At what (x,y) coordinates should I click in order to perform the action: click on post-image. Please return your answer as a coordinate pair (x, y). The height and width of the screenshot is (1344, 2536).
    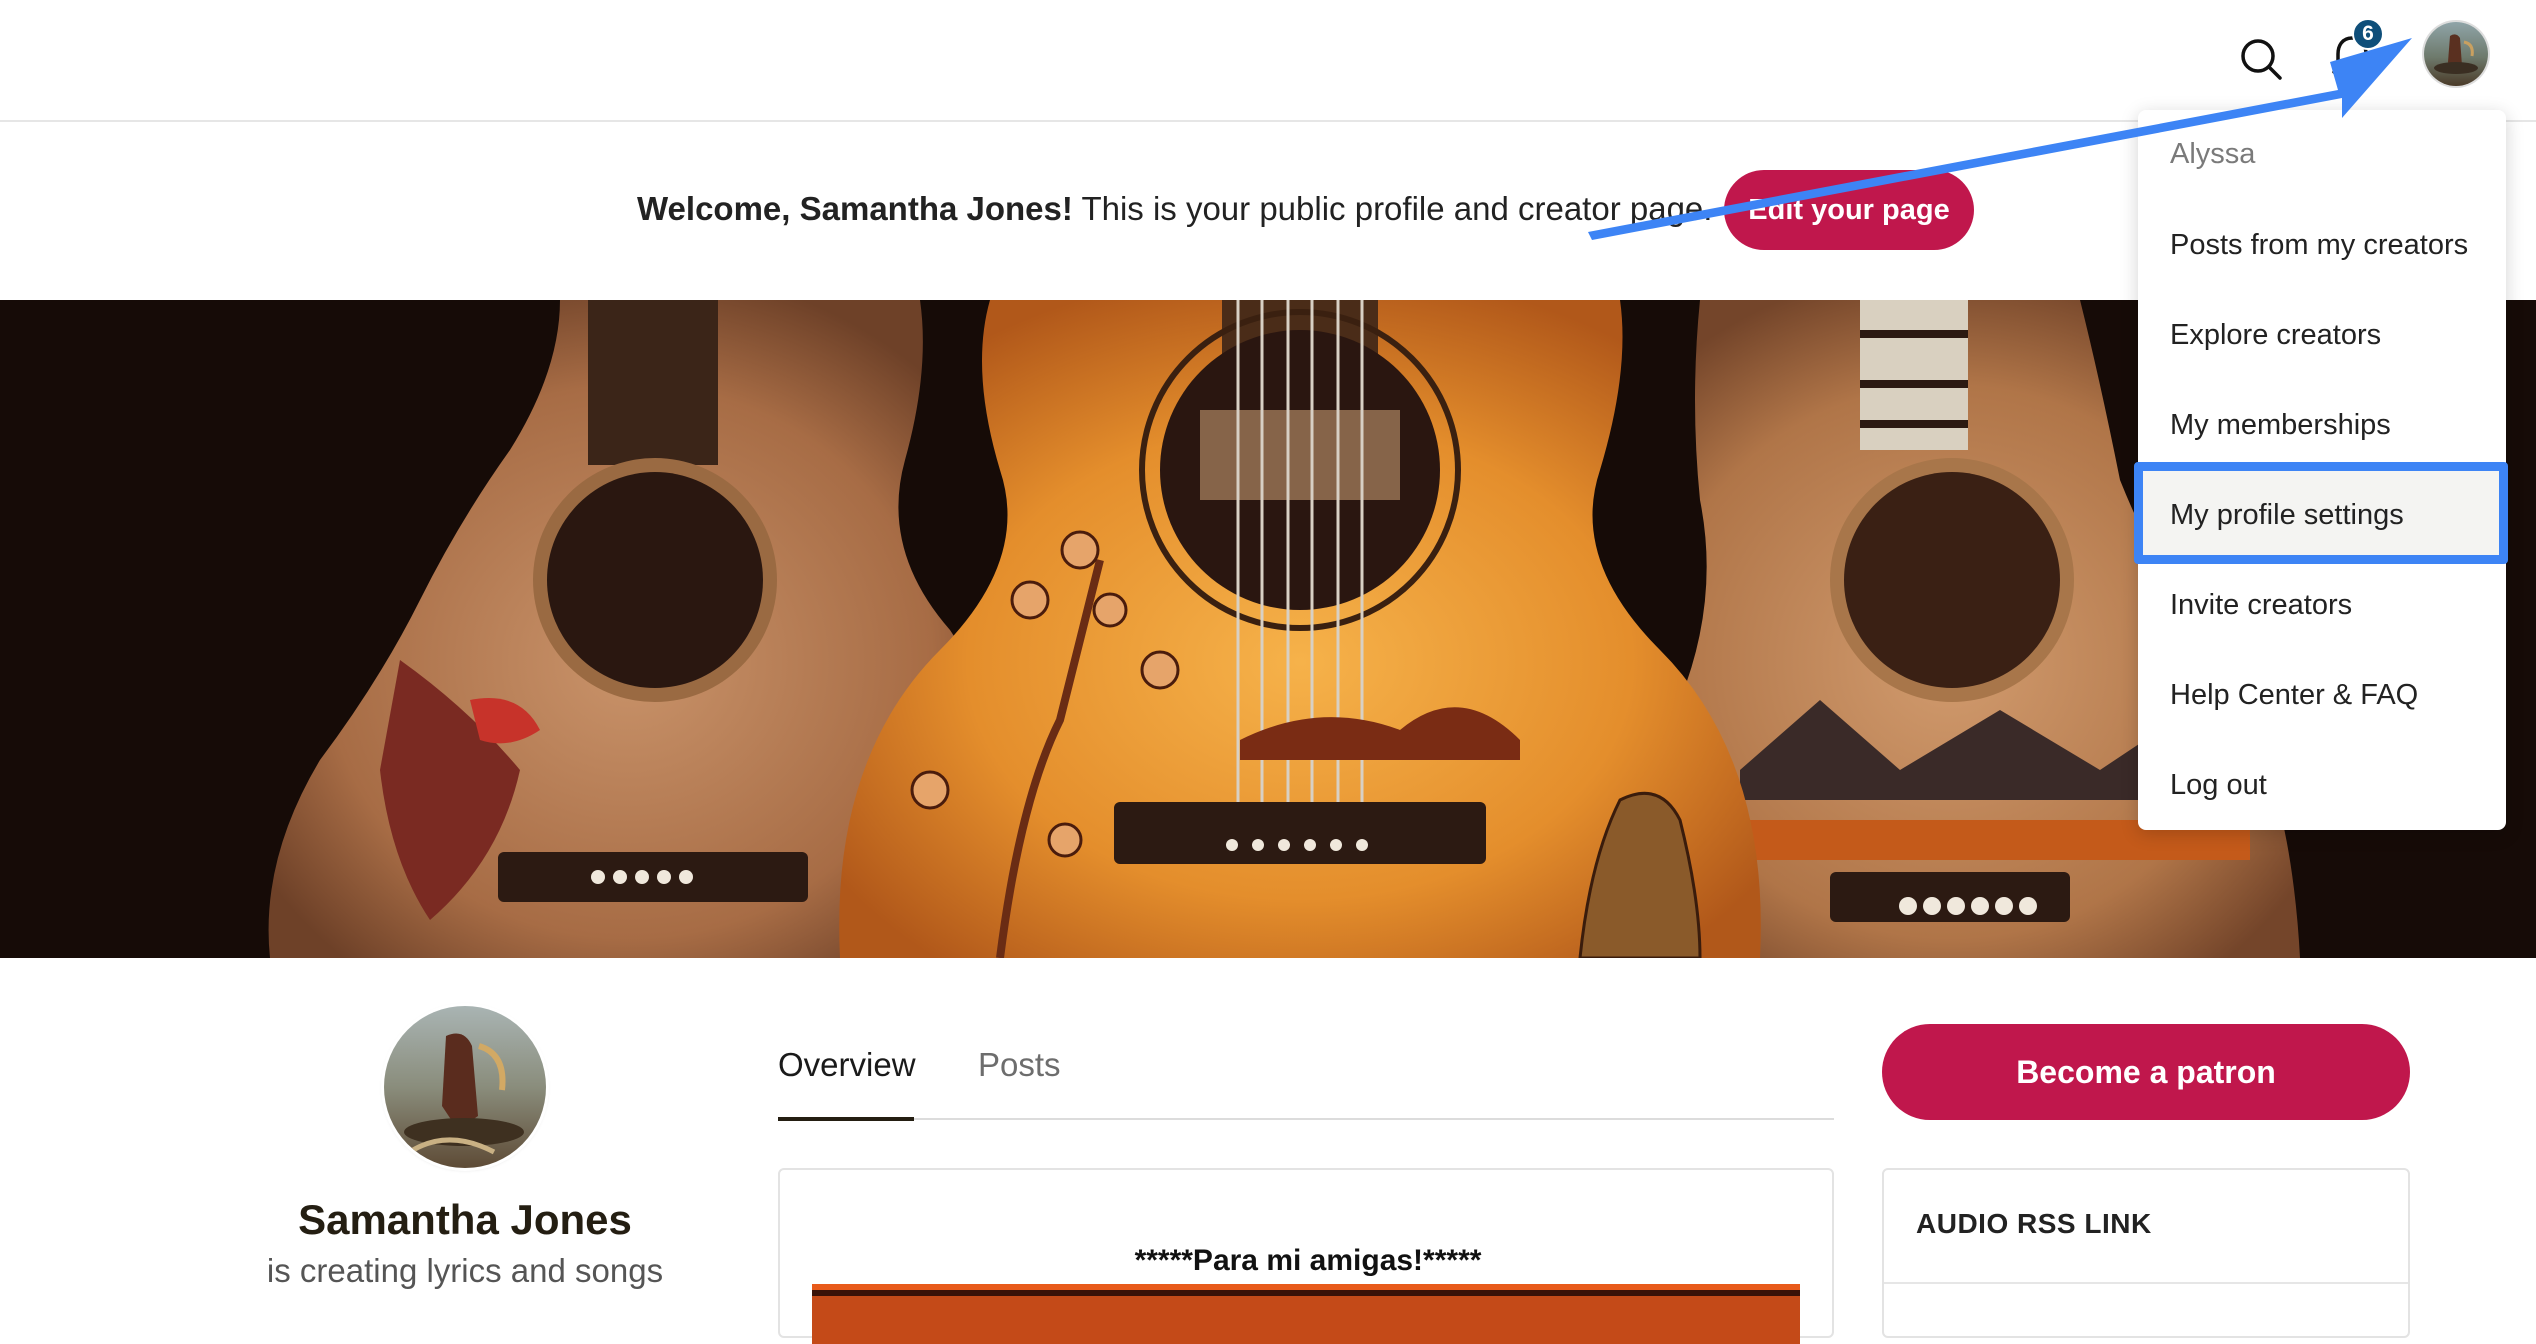
    Looking at the image, I should click on (1306, 1314).